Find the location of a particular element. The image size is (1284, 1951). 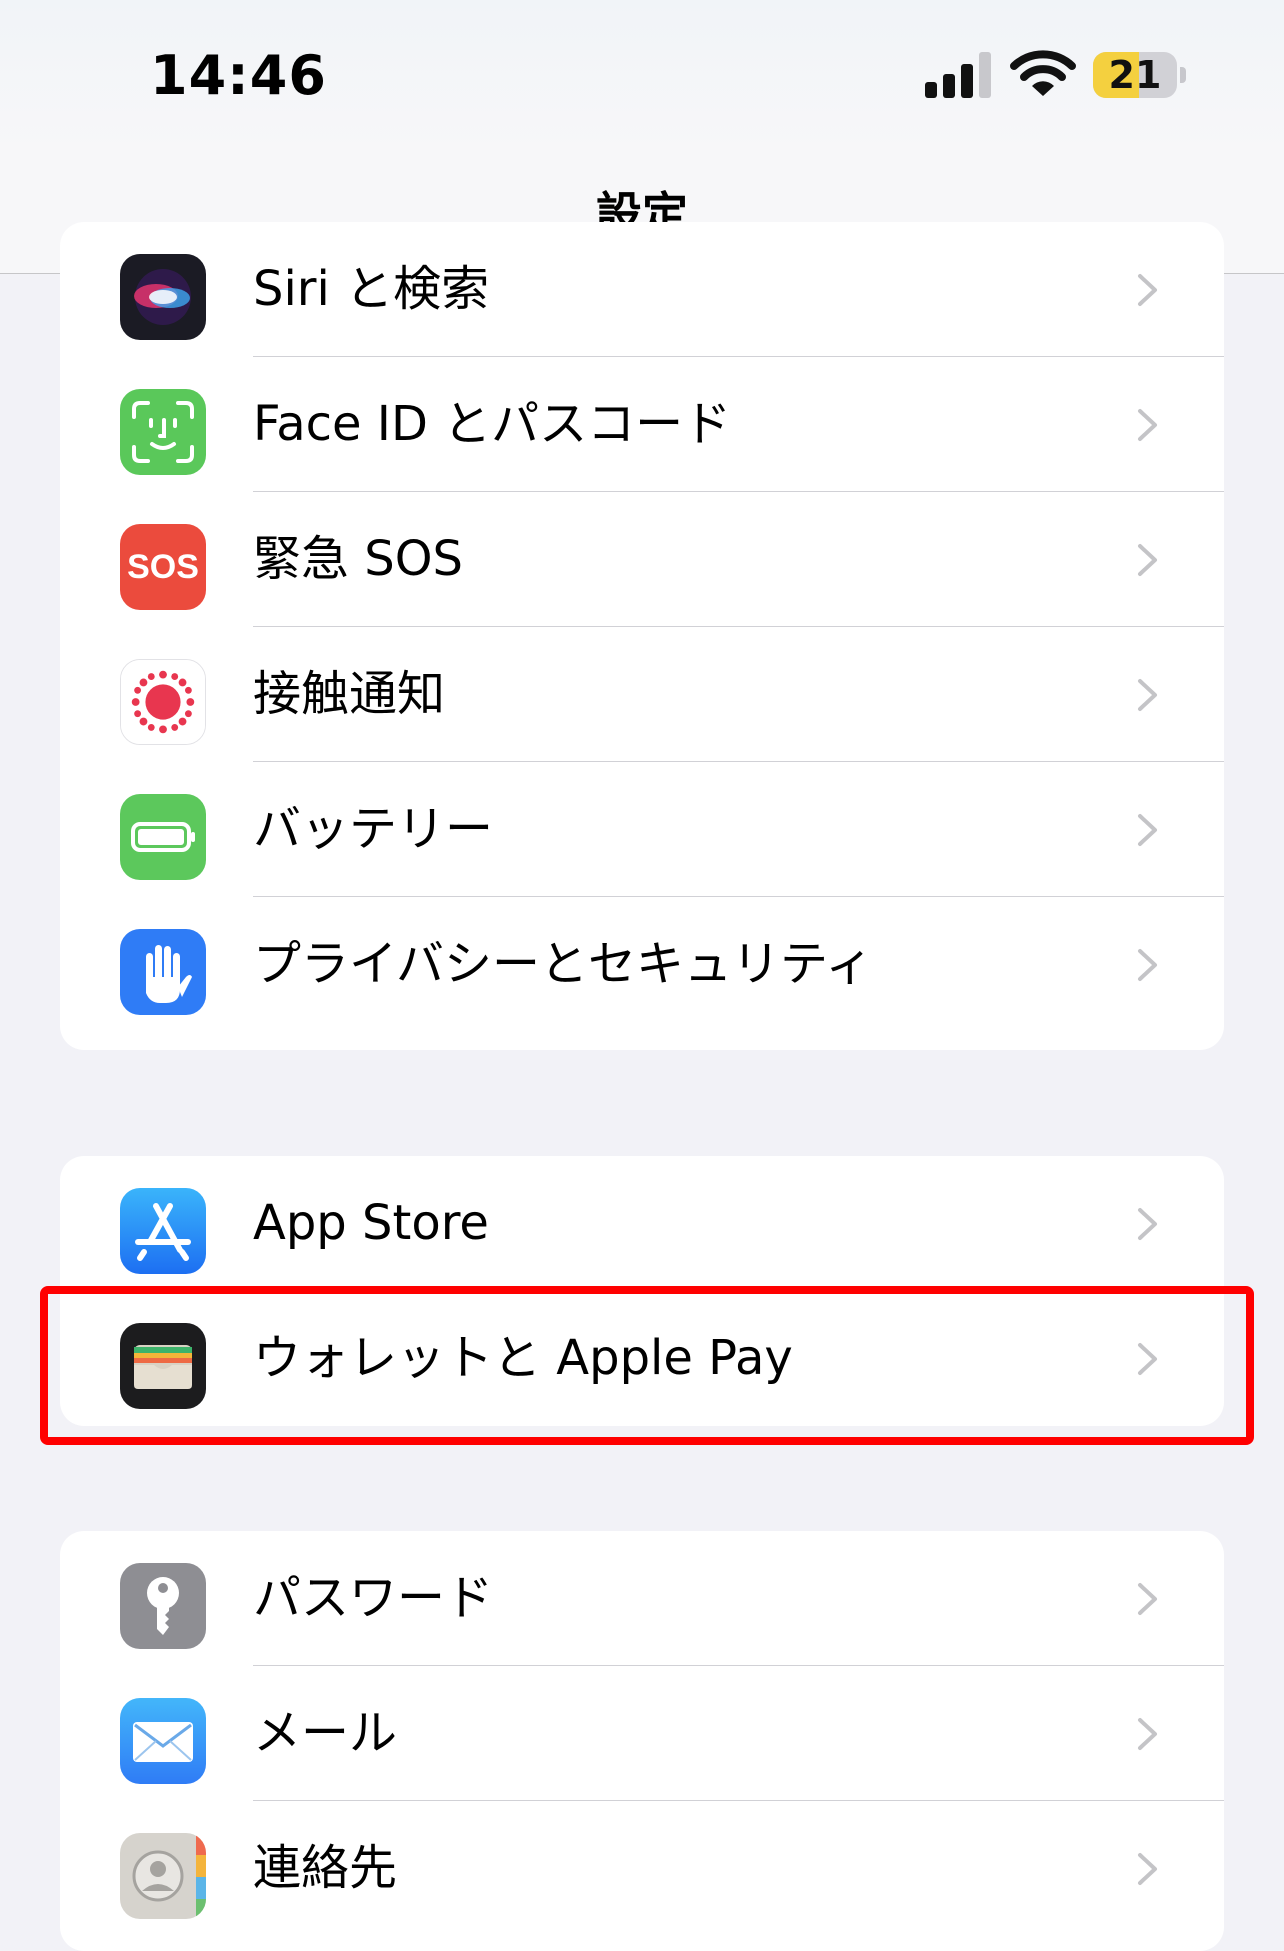

face-id-icon is located at coordinates (163, 432).